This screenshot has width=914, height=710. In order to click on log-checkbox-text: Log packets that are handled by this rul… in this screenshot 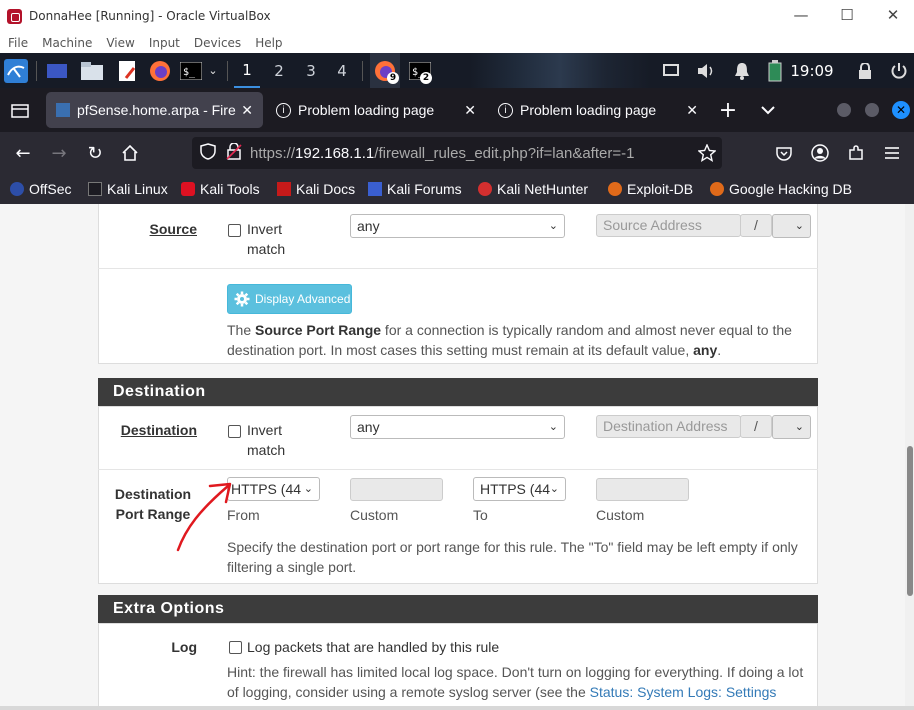, I will do `click(373, 647)`.